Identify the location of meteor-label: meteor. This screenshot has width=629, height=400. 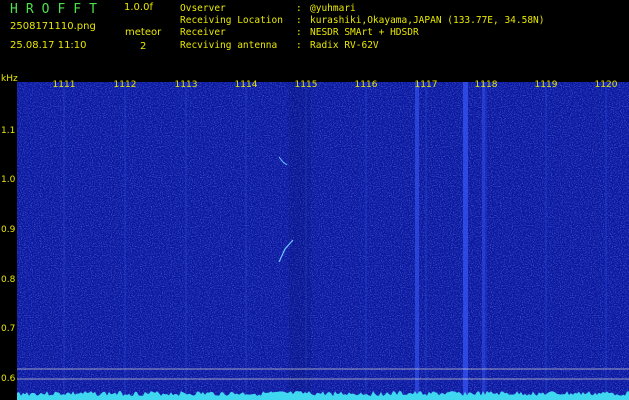
(143, 32).